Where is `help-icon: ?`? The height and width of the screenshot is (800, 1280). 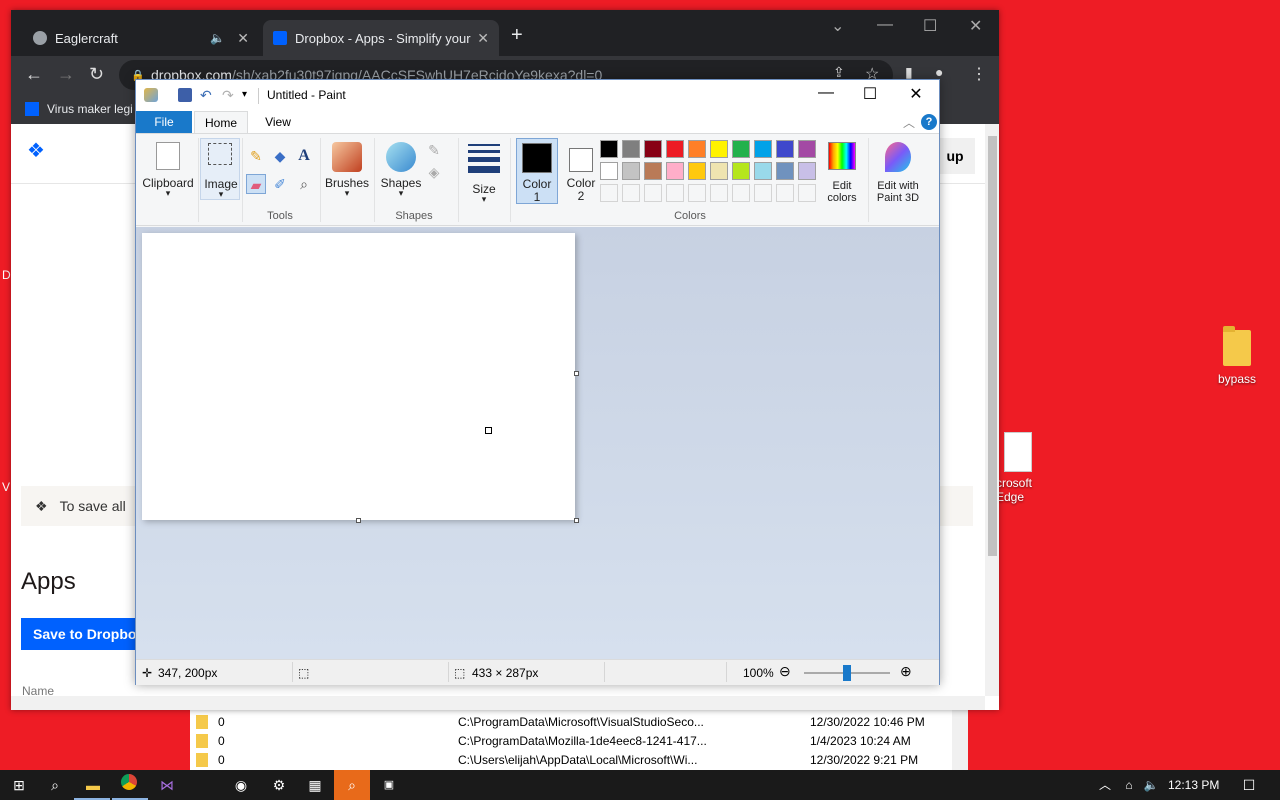
help-icon: ? is located at coordinates (929, 122).